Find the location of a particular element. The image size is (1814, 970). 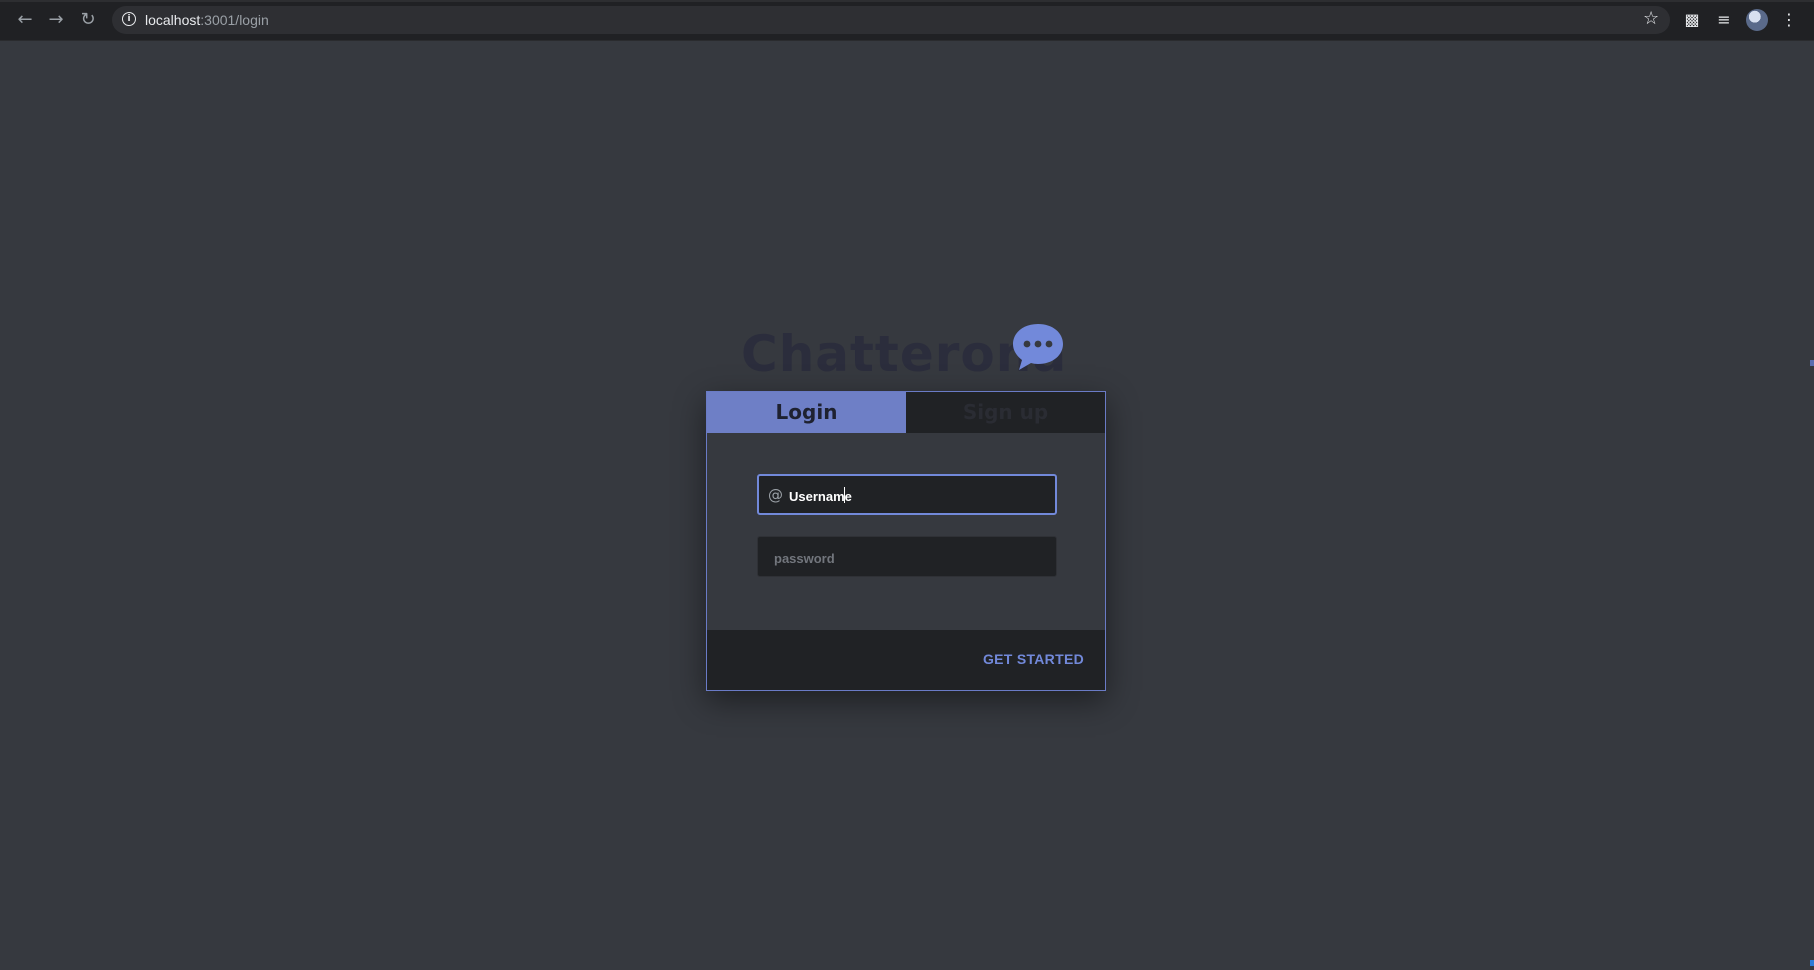

at-sign-icon: @ is located at coordinates (775, 495).